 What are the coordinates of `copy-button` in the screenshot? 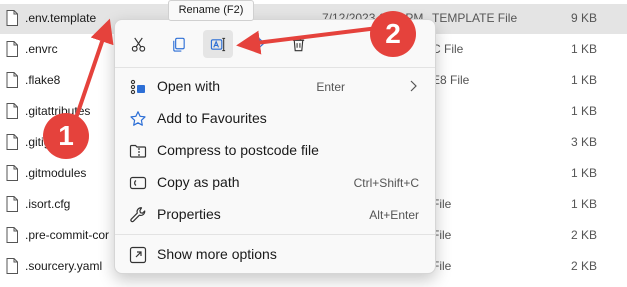 It's located at (178, 44).